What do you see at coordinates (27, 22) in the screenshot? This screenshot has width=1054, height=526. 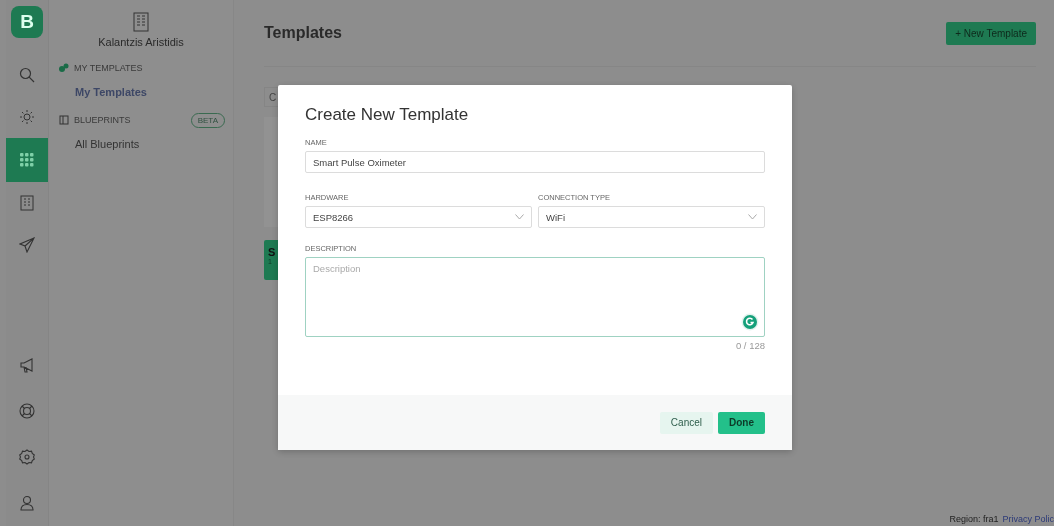 I see `app-logo: B` at bounding box center [27, 22].